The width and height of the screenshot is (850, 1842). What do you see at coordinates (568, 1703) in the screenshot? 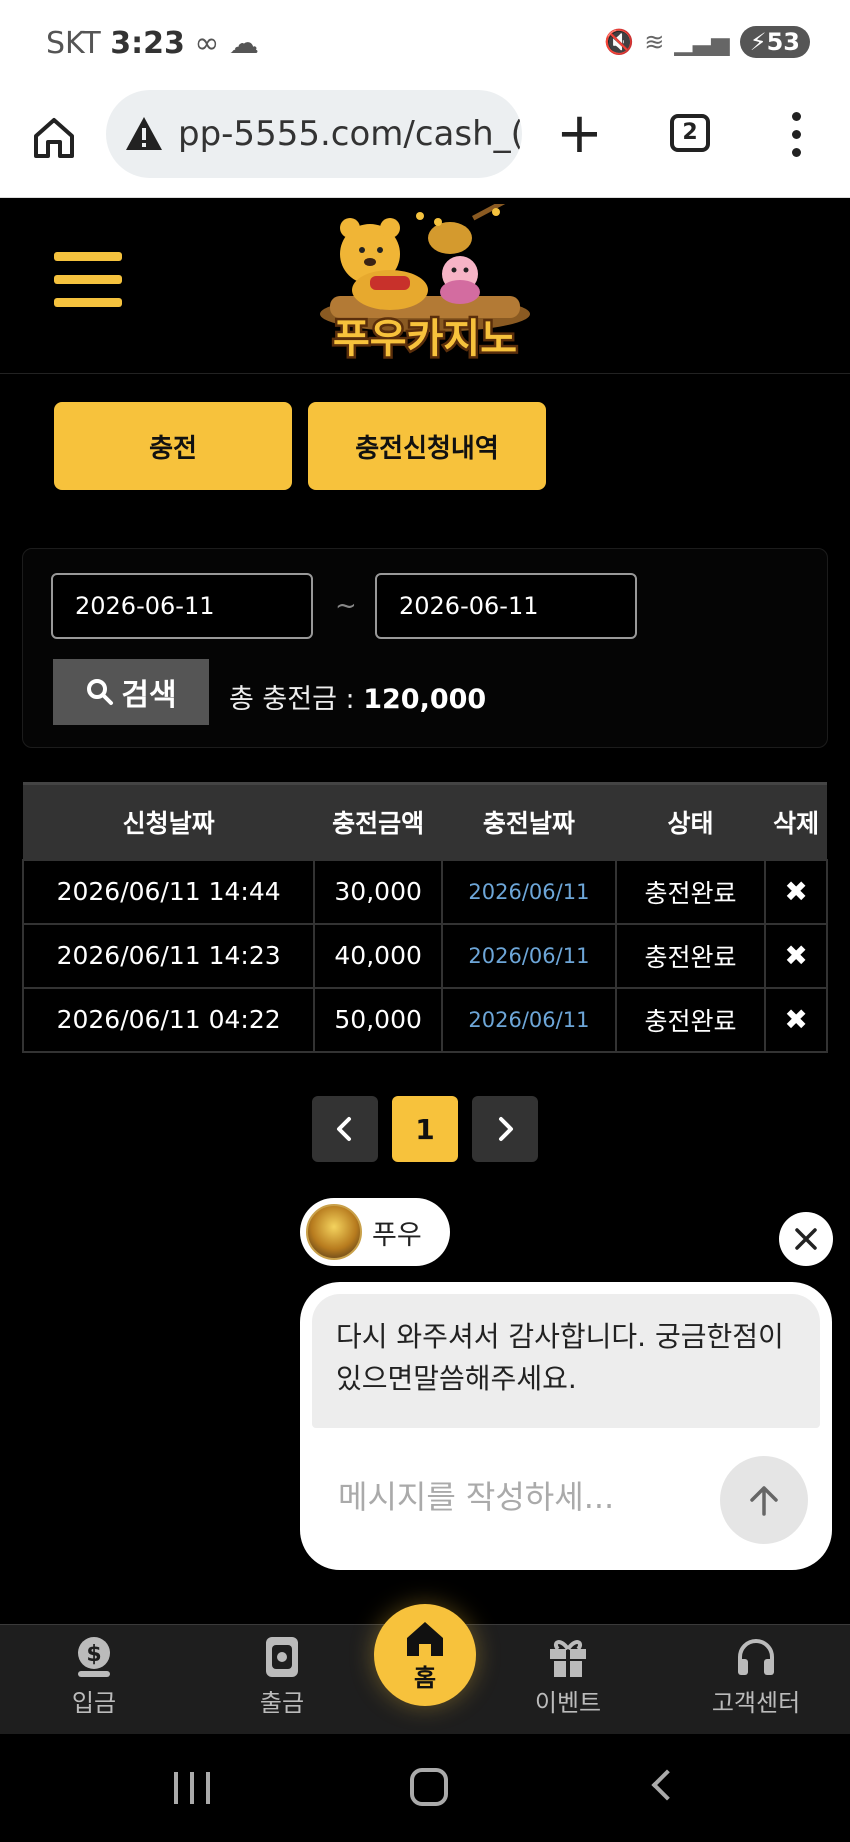
I see `nav-event-label: 이벤트` at bounding box center [568, 1703].